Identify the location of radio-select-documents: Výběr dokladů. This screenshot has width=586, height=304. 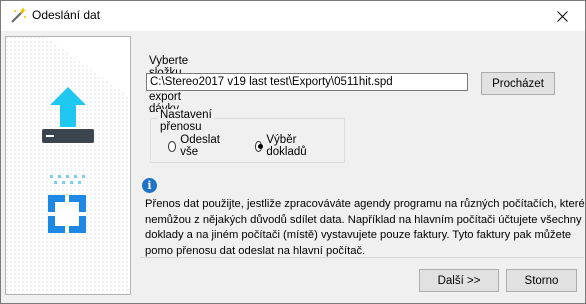
(282, 146).